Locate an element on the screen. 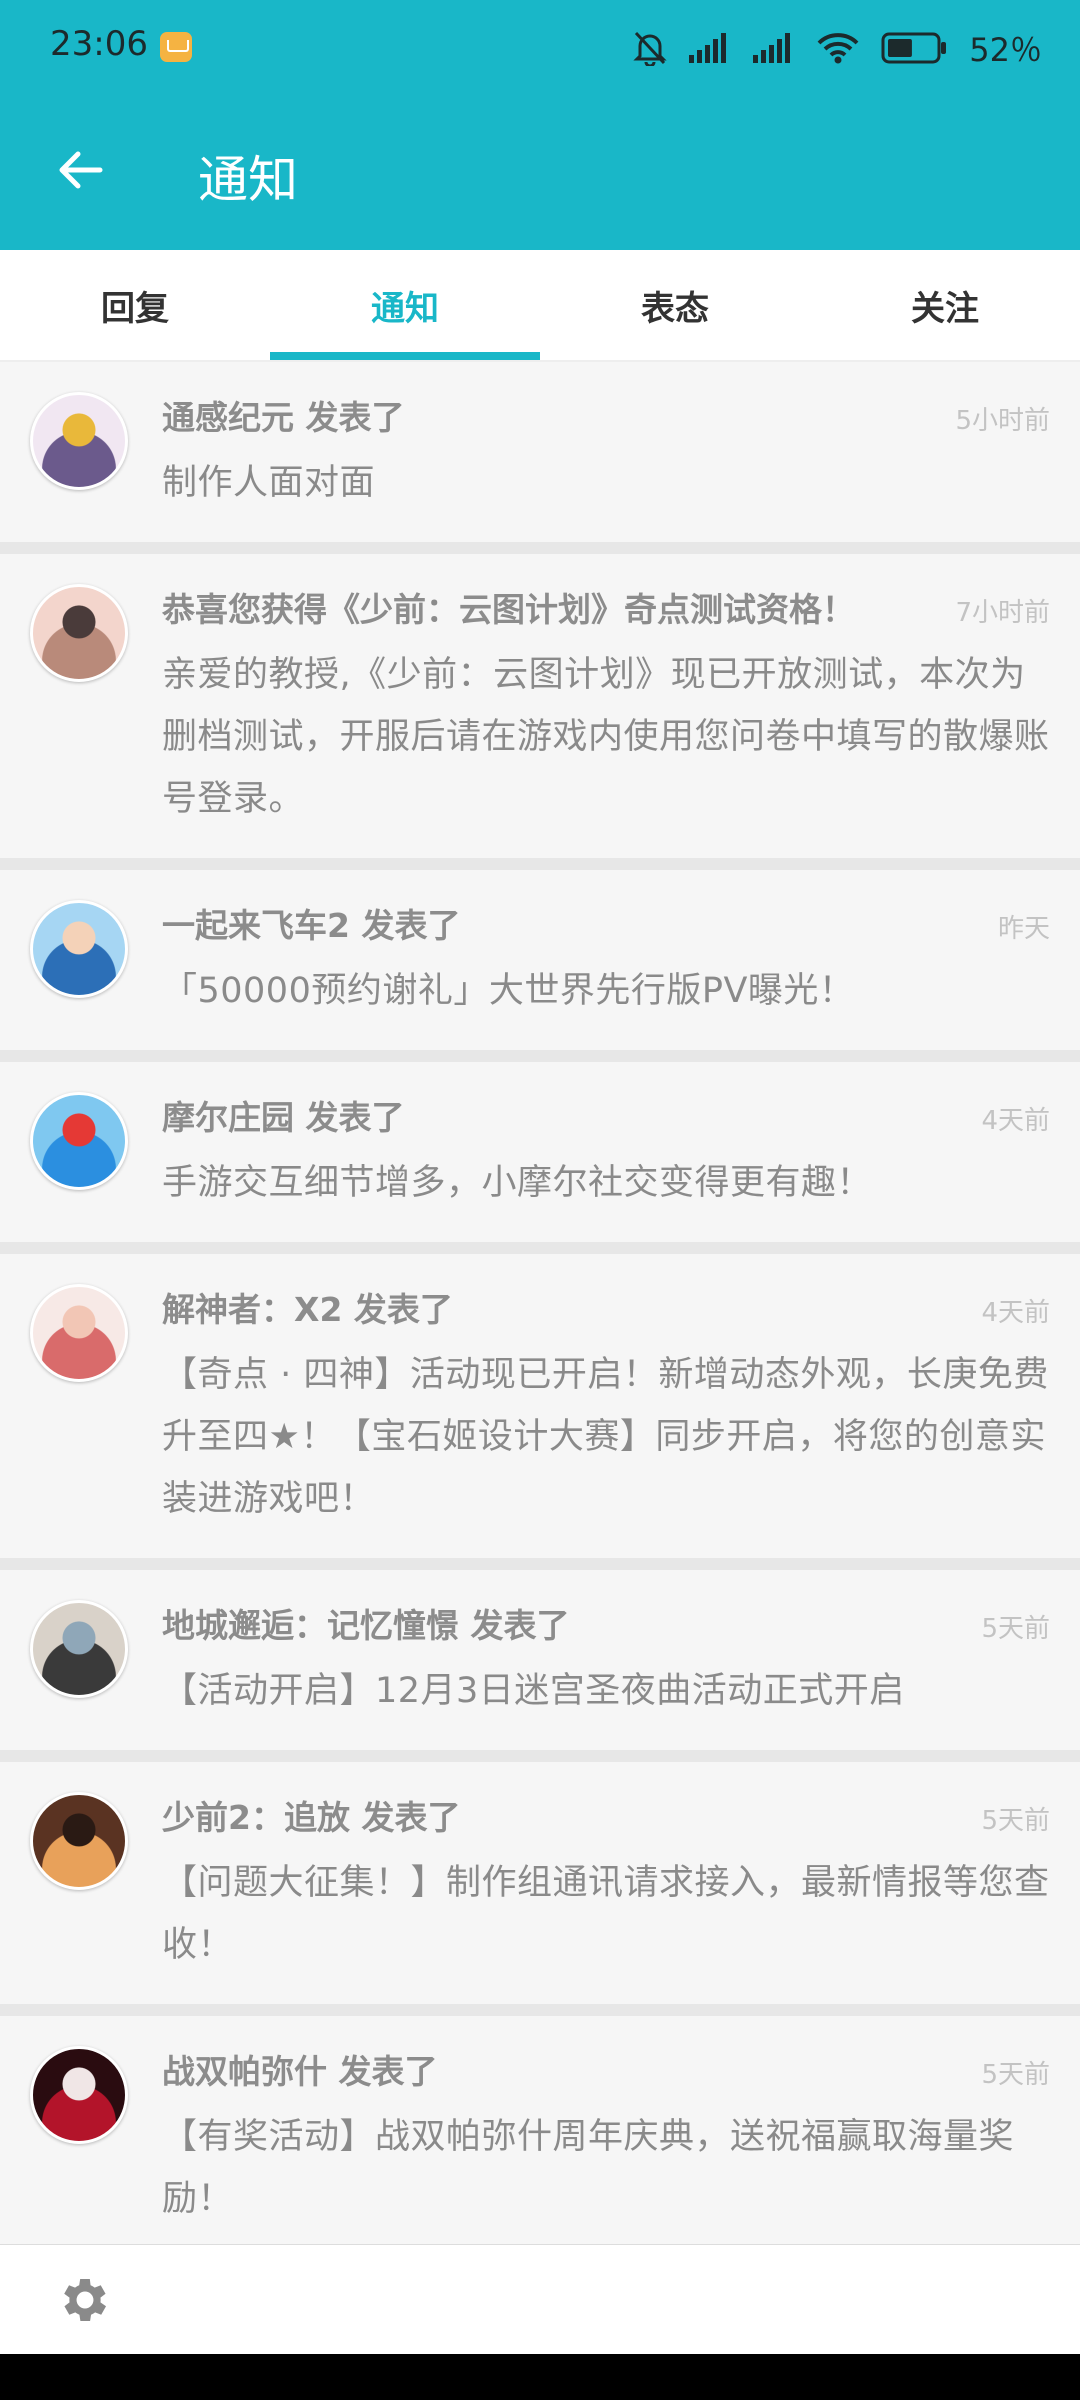  item-body: 【问题大征集！】制作组通讯请求接入，最新情报等您查收！ is located at coordinates (606, 1914).